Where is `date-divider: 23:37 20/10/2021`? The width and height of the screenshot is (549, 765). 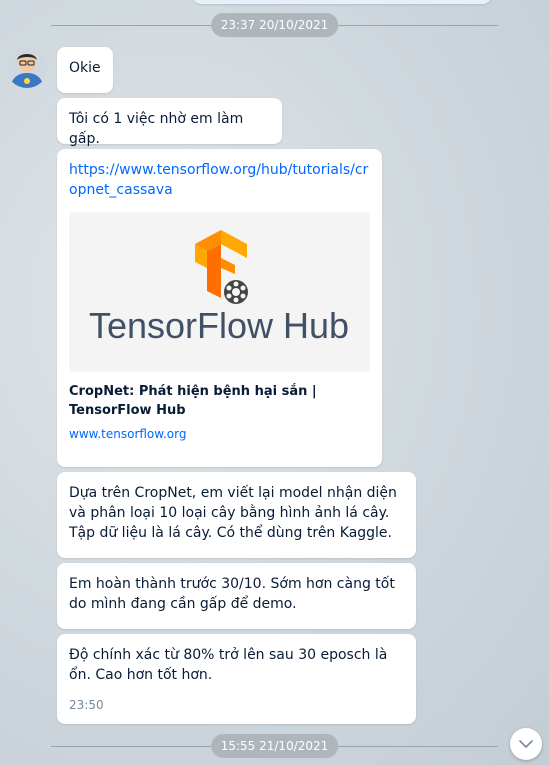
date-divider: 23:37 20/10/2021 is located at coordinates (274, 26).